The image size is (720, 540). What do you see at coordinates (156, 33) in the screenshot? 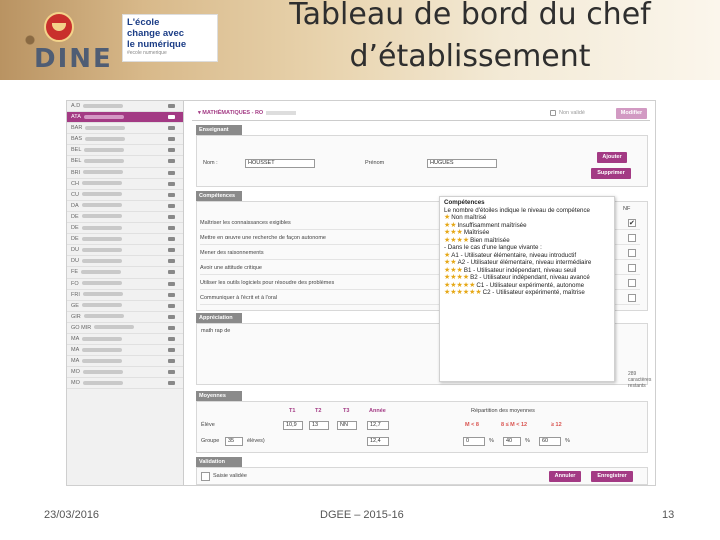
I see `ecole-line2: change avec` at bounding box center [156, 33].